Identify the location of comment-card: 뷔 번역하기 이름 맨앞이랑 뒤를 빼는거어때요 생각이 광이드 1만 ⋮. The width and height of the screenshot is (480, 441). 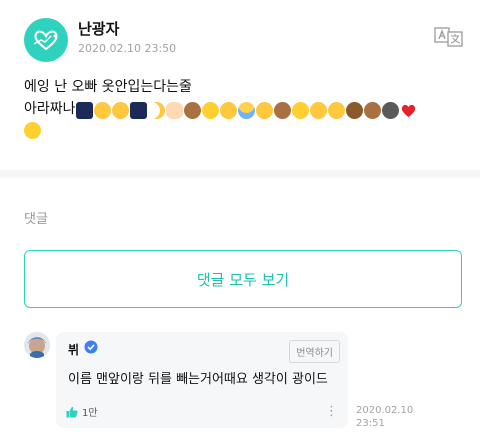
(202, 380).